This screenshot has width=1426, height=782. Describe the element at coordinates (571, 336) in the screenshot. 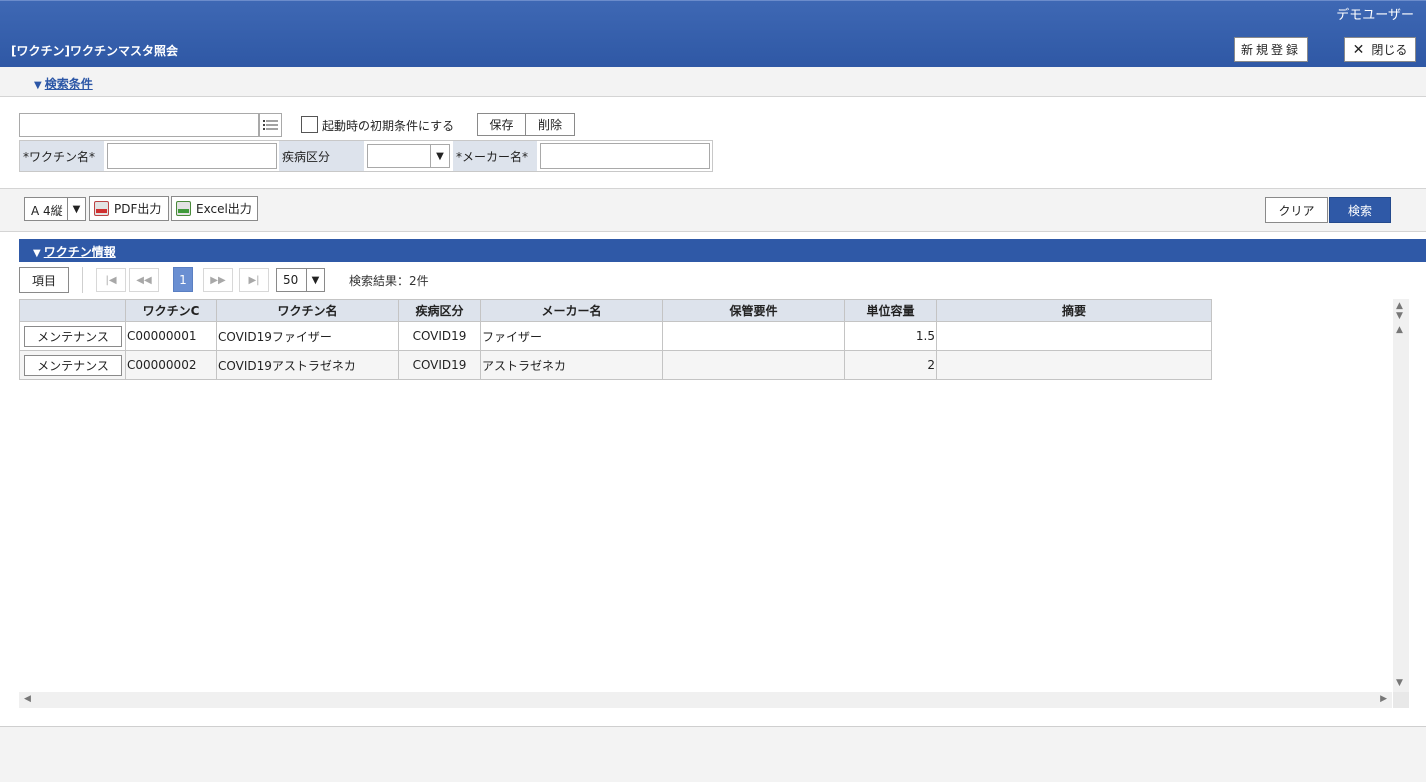

I see `maker-cell: ファイザー` at that location.